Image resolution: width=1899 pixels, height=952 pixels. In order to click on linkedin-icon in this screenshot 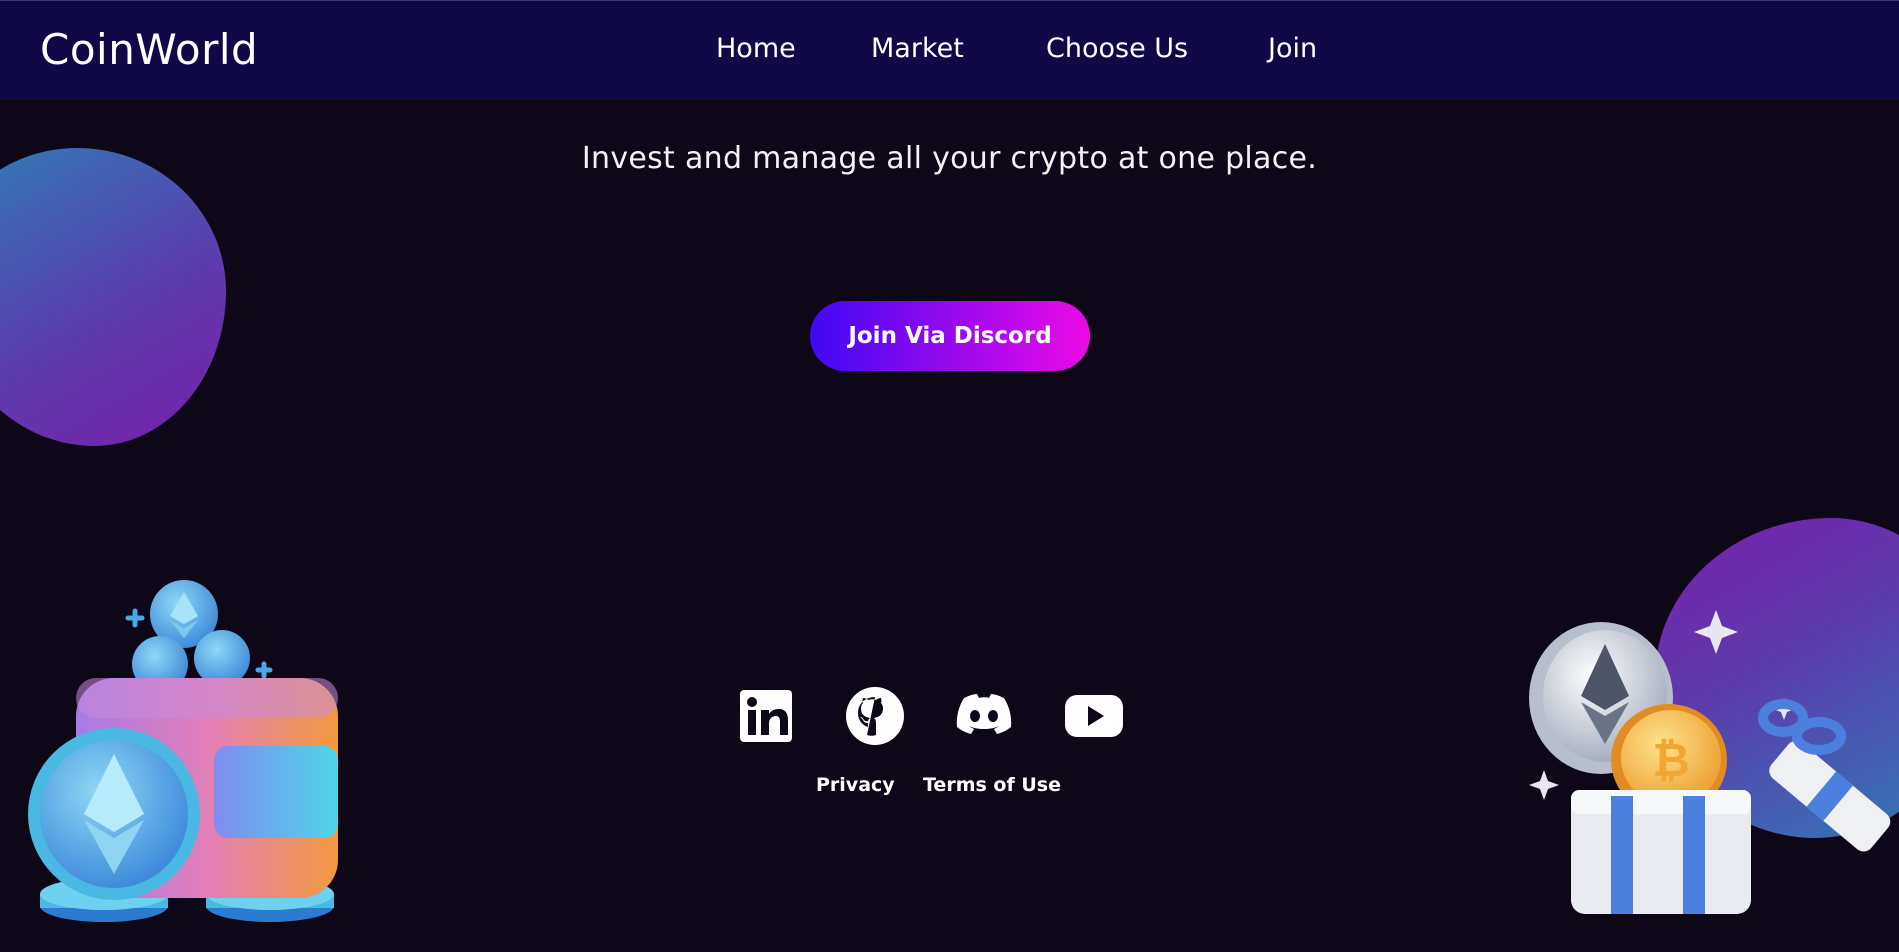, I will do `click(766, 716)`.